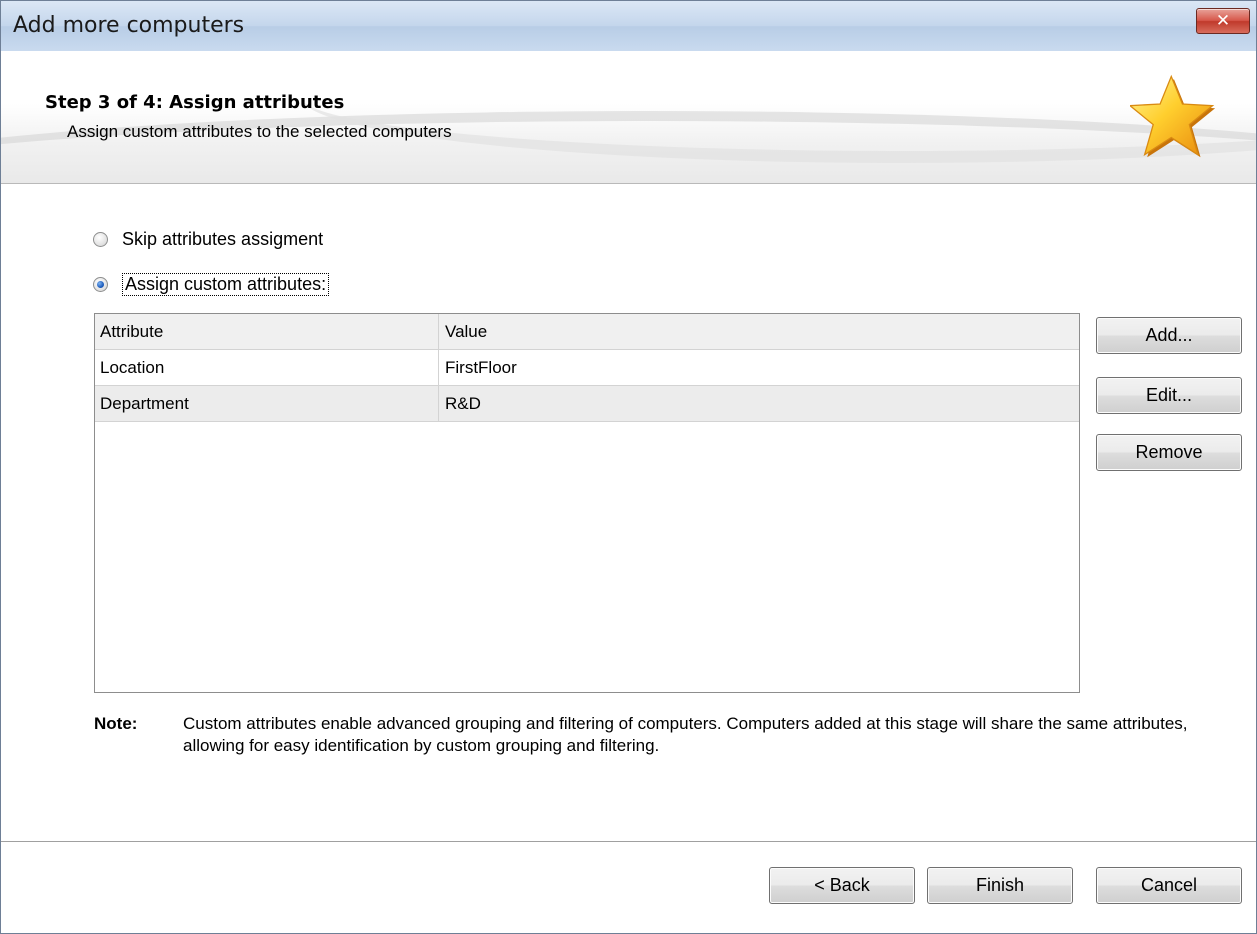  I want to click on star-icon, so click(1173, 116).